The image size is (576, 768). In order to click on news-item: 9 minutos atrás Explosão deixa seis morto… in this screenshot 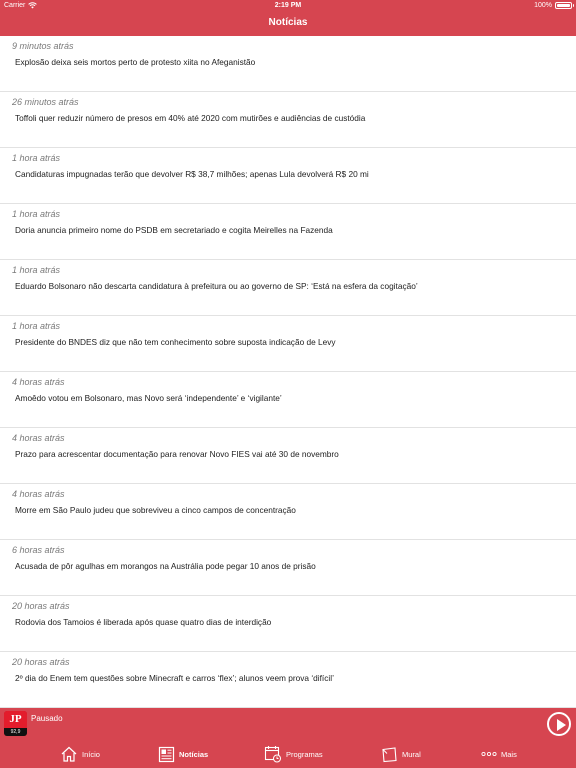, I will do `click(288, 64)`.